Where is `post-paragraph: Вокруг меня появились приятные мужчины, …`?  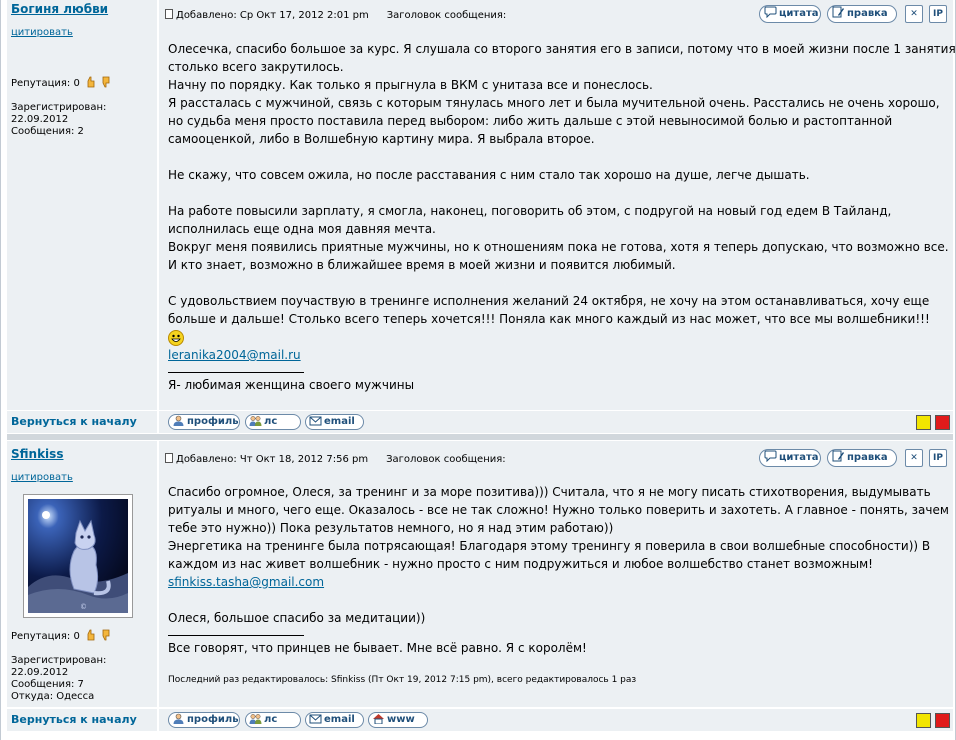 post-paragraph: Вокруг меня появились приятные мужчины, … is located at coordinates (558, 256).